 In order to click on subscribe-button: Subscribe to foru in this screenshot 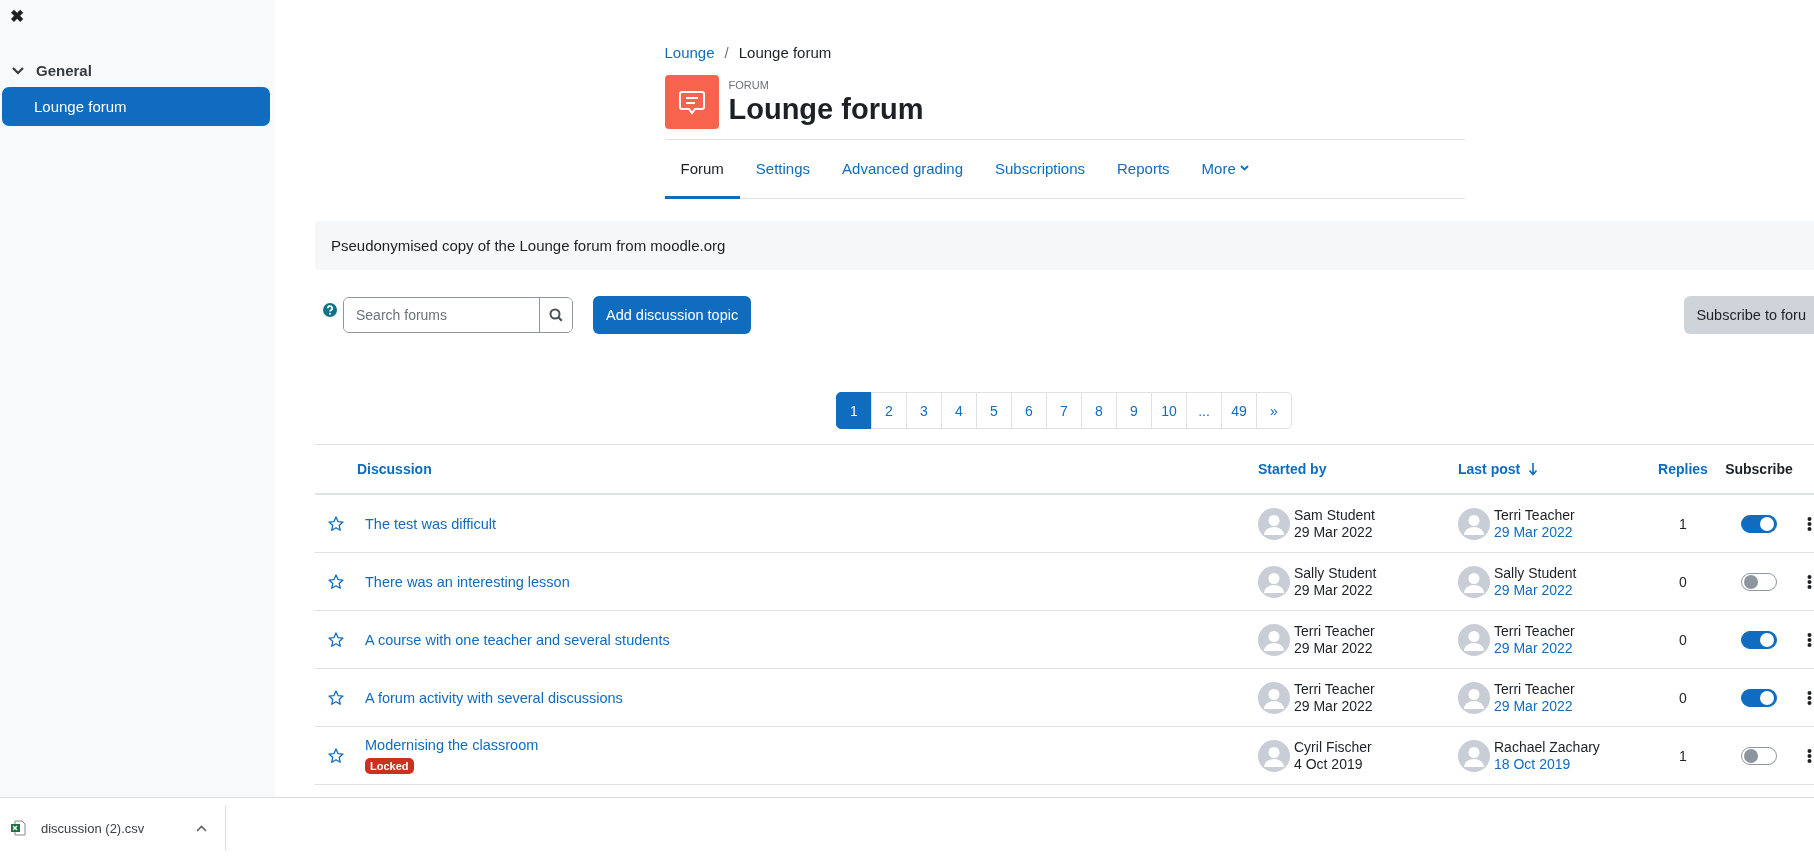, I will do `click(1749, 315)`.